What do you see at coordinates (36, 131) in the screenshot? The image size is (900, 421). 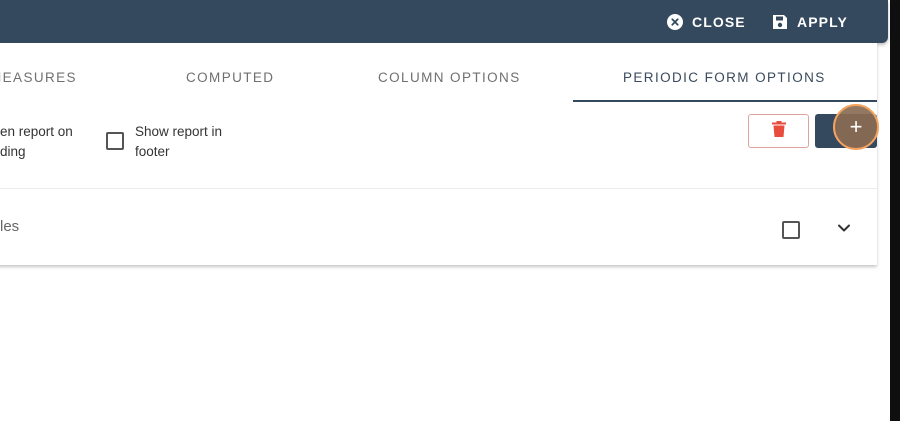 I see `option-label-line: en report on` at bounding box center [36, 131].